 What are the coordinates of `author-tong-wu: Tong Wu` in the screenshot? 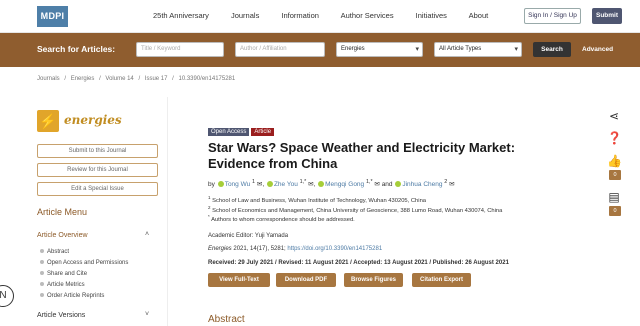 It's located at (238, 184).